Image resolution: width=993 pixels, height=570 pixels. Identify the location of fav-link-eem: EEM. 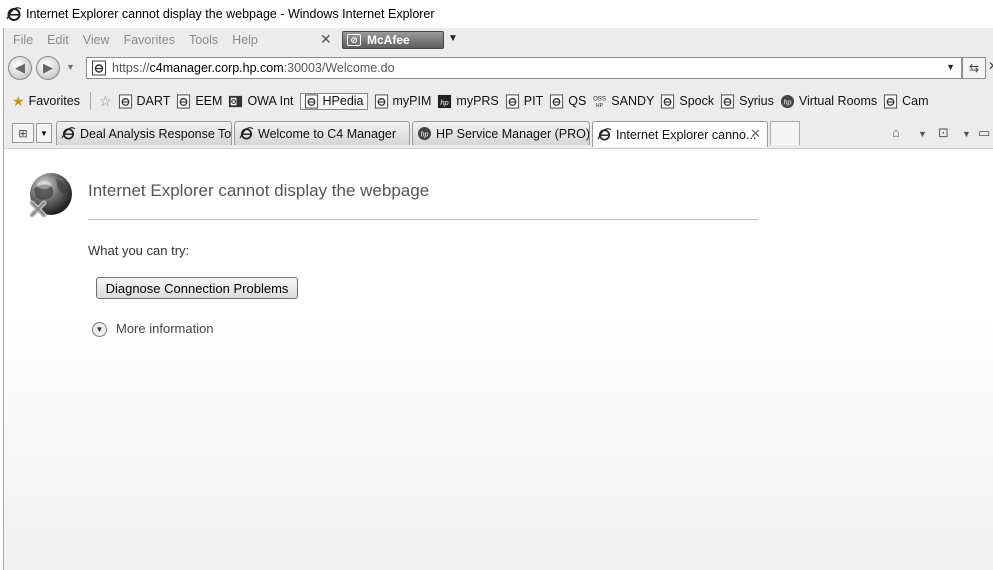
(199, 101).